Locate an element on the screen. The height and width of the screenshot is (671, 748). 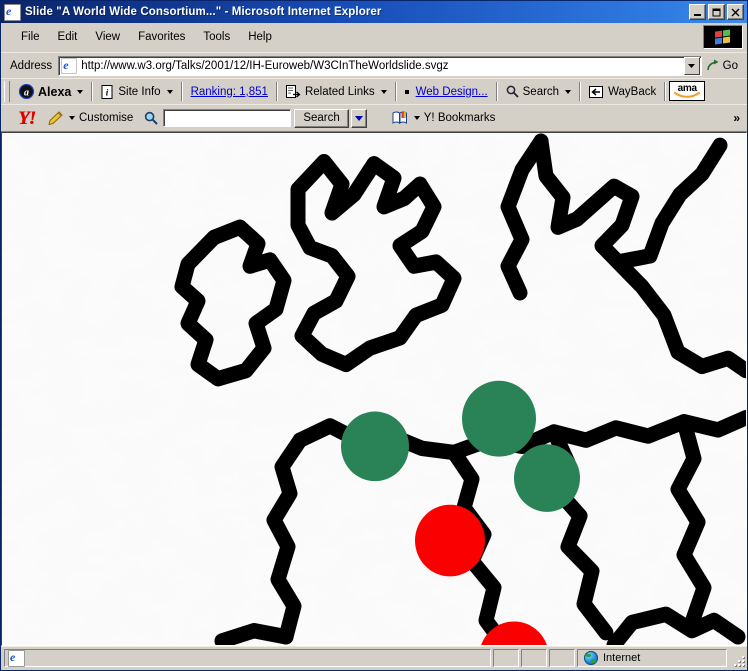
go-arrow-icon is located at coordinates (712, 64).